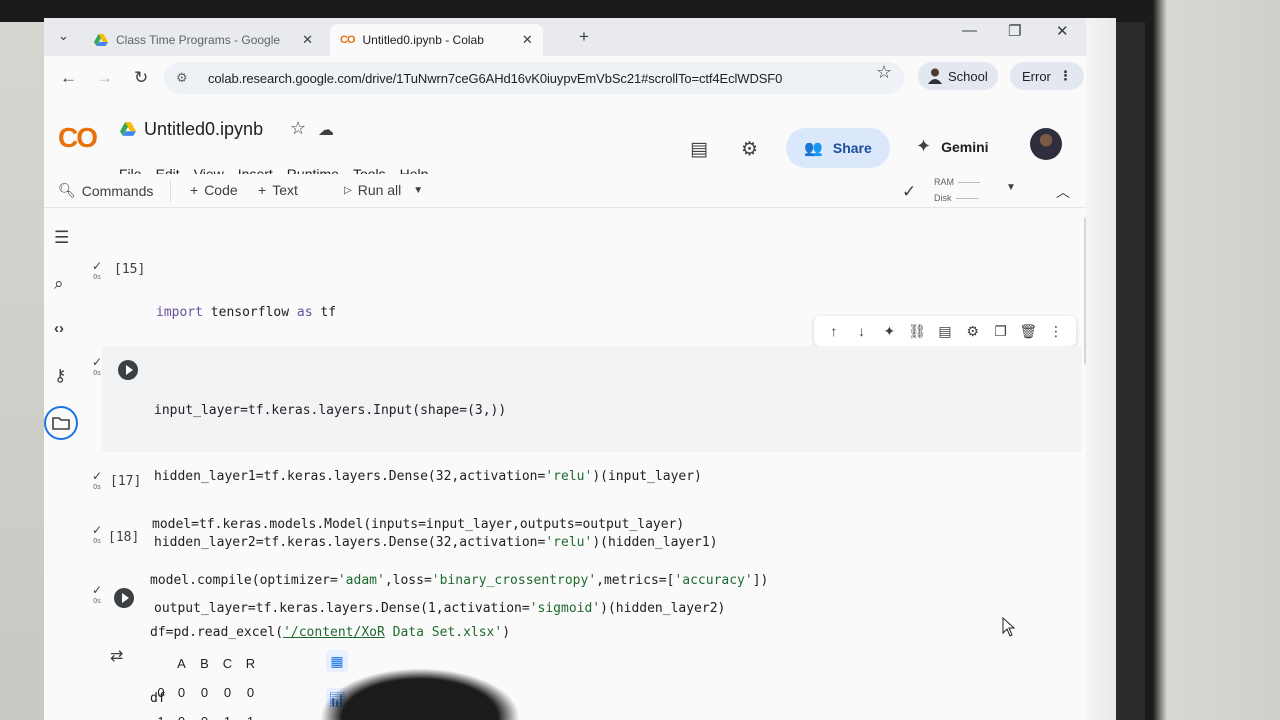 Image resolution: width=1280 pixels, height=720 pixels. I want to click on share-button: 👥 Share, so click(838, 148).